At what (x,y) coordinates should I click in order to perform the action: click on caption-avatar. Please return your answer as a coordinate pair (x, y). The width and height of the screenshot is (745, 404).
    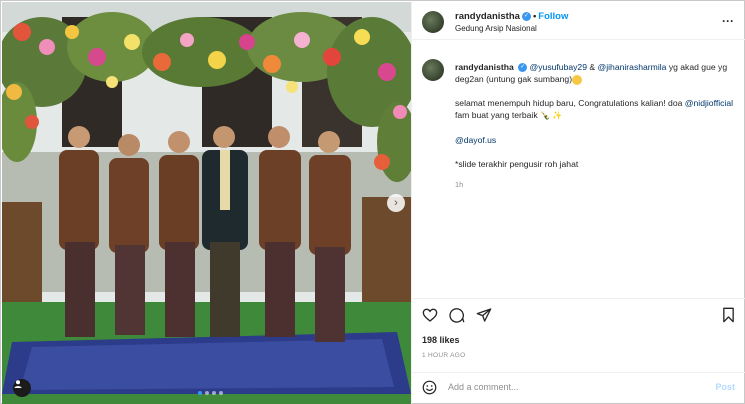
    Looking at the image, I should click on (433, 70).